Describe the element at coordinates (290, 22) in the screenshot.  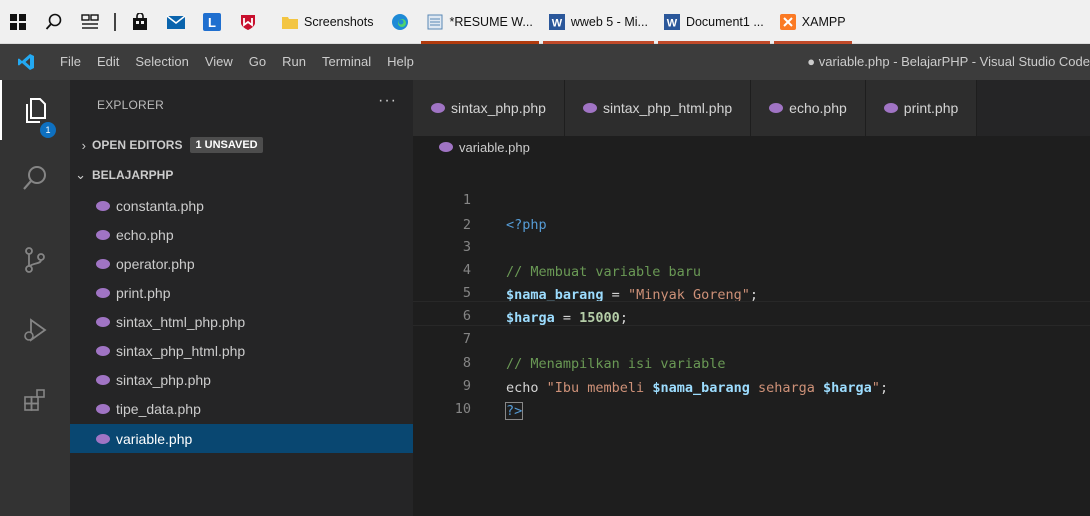
I see `folder-icon` at that location.